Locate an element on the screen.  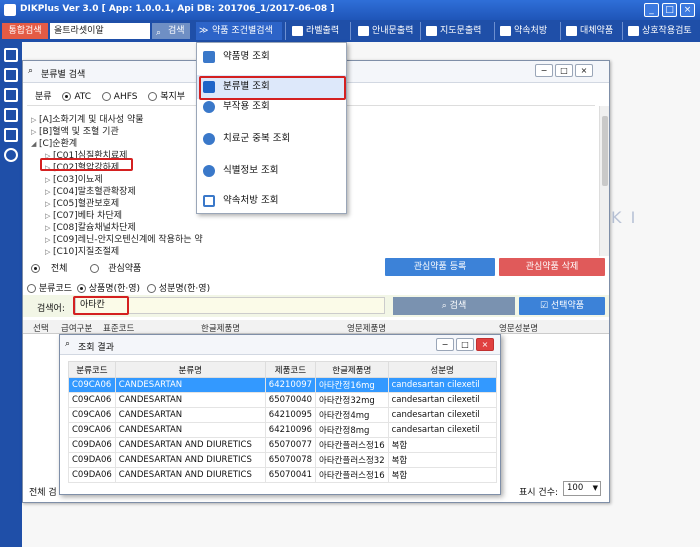
delete-interest-button: 관심약품 삭제 is located at coordinates (552, 267).